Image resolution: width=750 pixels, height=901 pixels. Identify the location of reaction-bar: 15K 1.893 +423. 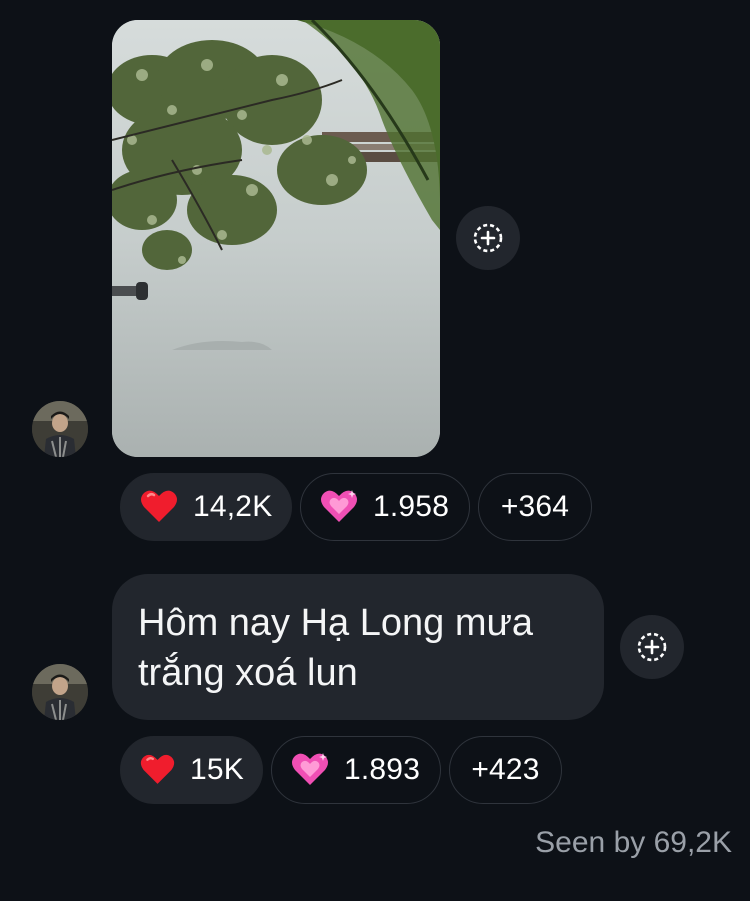
(341, 770).